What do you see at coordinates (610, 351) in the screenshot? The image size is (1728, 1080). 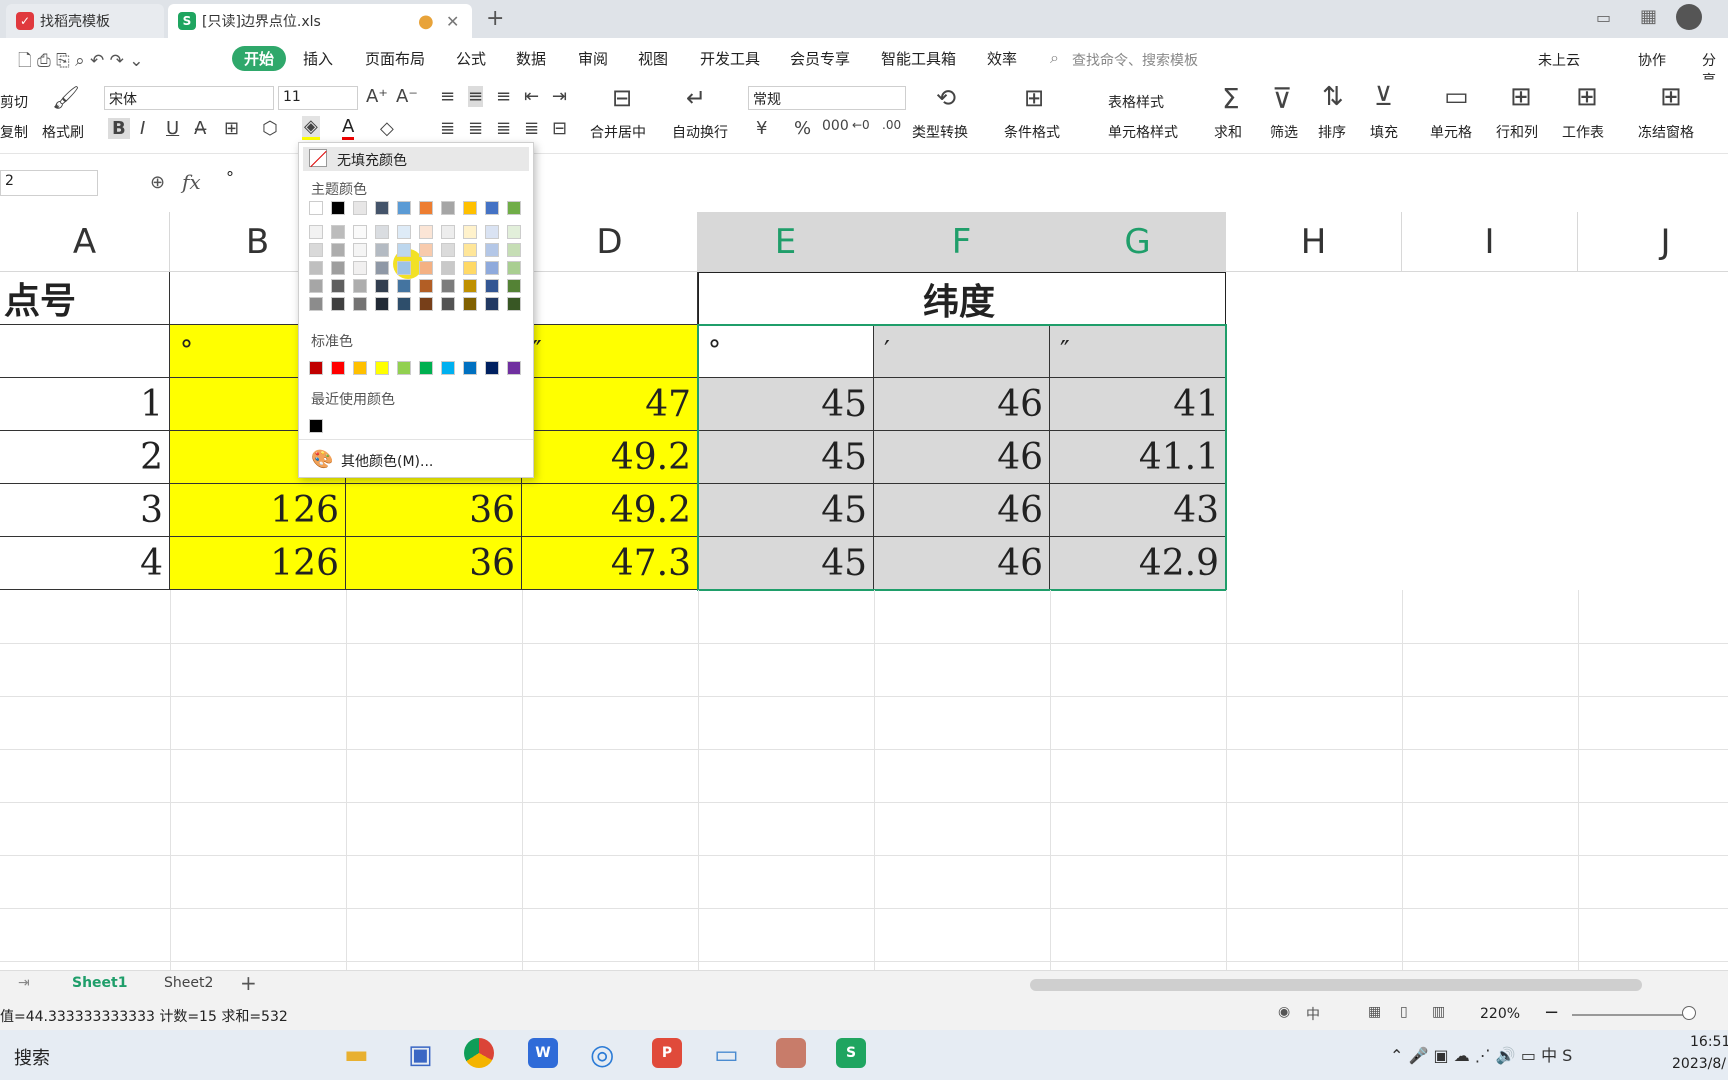 I see `cell-d-unit: ″` at bounding box center [610, 351].